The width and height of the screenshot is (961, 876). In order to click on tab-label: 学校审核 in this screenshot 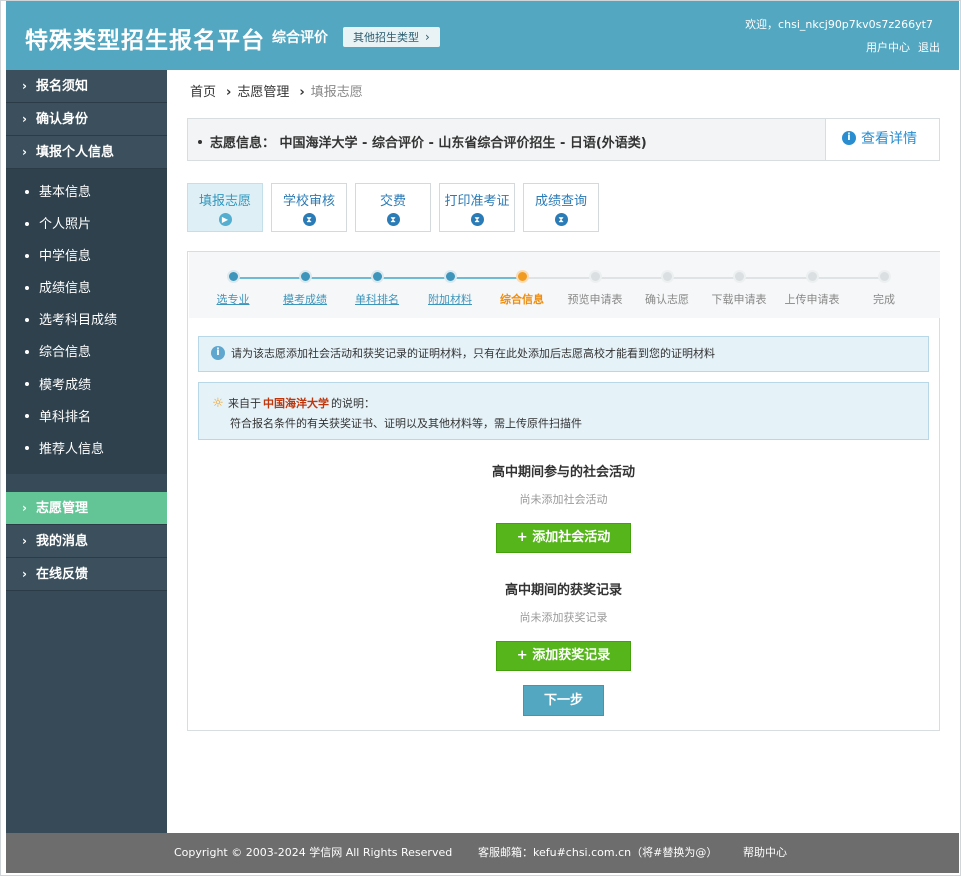, I will do `click(308, 201)`.